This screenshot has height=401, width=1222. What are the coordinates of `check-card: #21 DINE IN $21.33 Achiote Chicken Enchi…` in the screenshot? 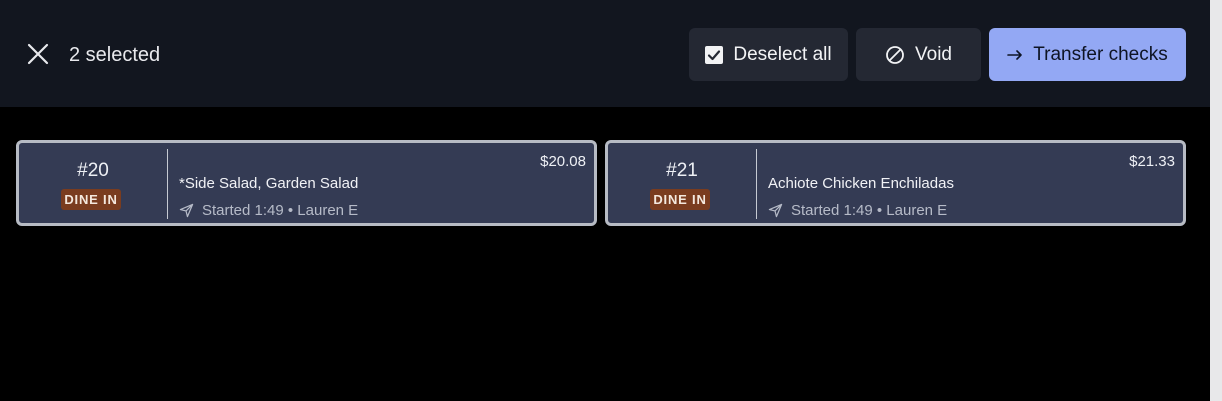 It's located at (895, 183).